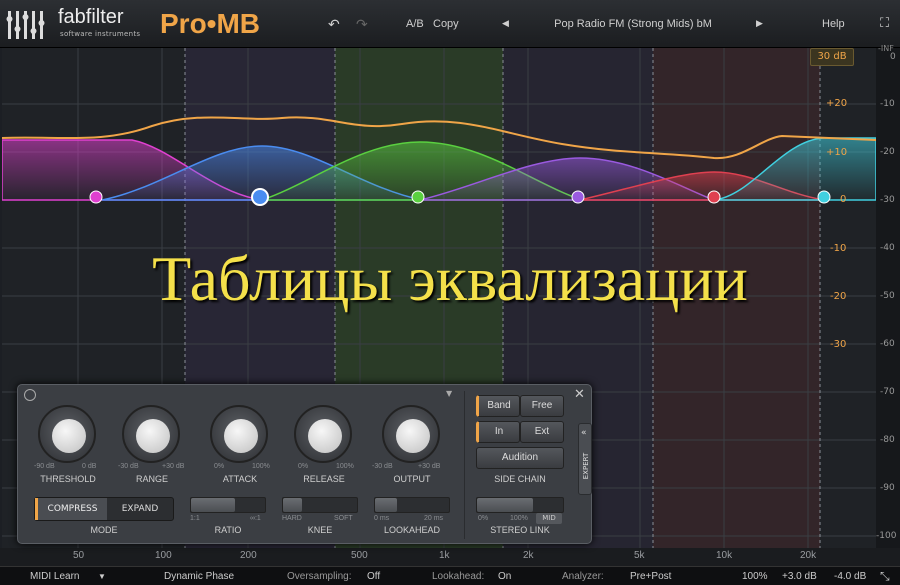 The height and width of the screenshot is (585, 900). What do you see at coordinates (893, 57) in the screenshot?
I see `level-0: 0` at bounding box center [893, 57].